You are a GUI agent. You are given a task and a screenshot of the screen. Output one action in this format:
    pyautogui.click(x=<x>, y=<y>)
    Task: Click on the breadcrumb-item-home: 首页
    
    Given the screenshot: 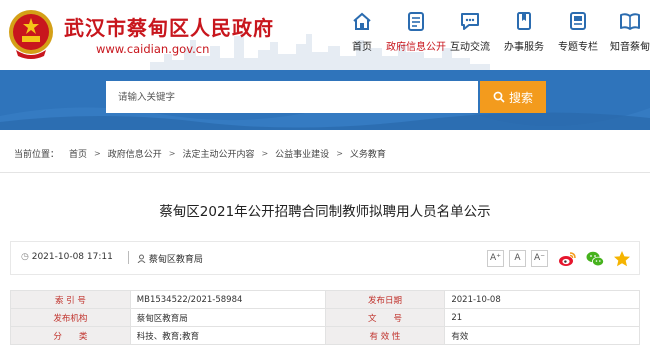 What is the action you would take?
    pyautogui.click(x=78, y=153)
    